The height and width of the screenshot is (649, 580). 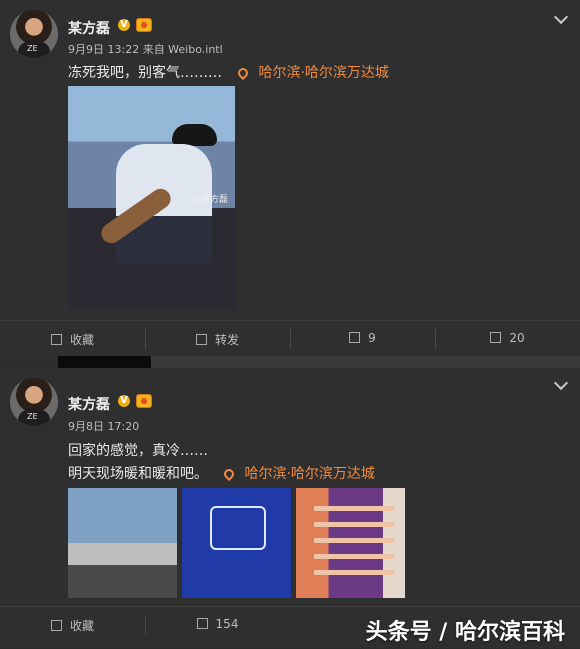 What do you see at coordinates (227, 624) in the screenshot?
I see `repost-count: 154` at bounding box center [227, 624].